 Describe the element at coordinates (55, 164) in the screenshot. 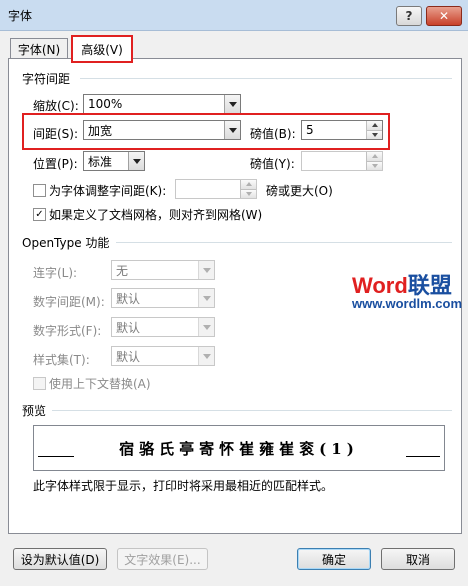

I see `position-label: 位置(P):` at that location.